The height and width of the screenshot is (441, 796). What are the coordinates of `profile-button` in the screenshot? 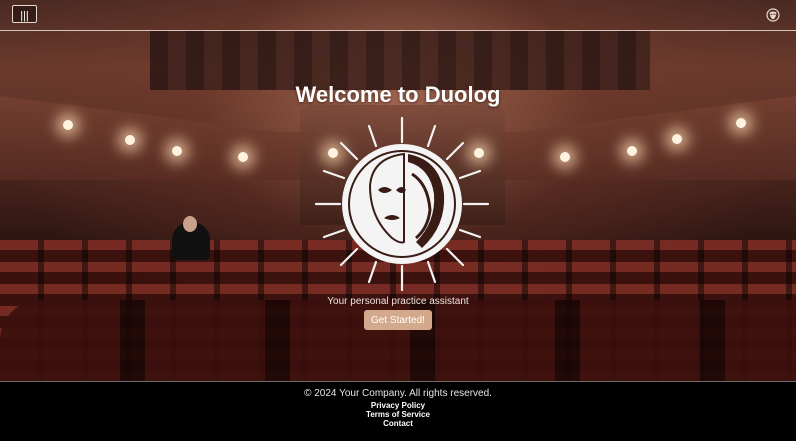 It's located at (773, 15).